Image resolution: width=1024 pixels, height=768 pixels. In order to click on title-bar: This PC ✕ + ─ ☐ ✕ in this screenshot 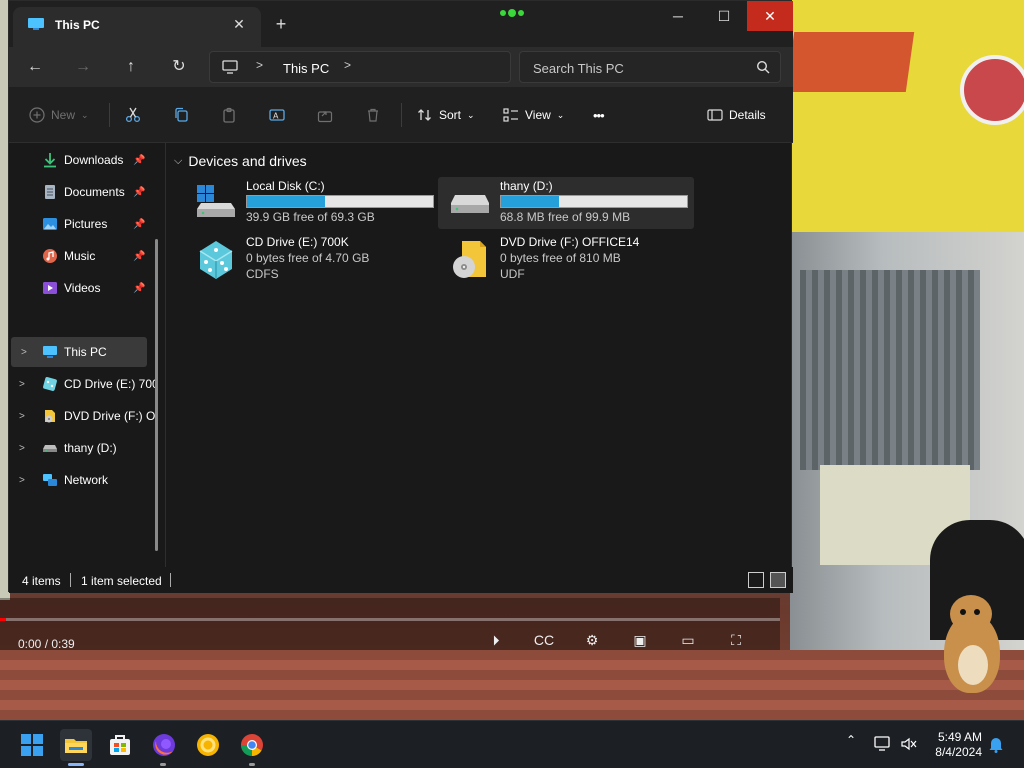, I will do `click(401, 24)`.